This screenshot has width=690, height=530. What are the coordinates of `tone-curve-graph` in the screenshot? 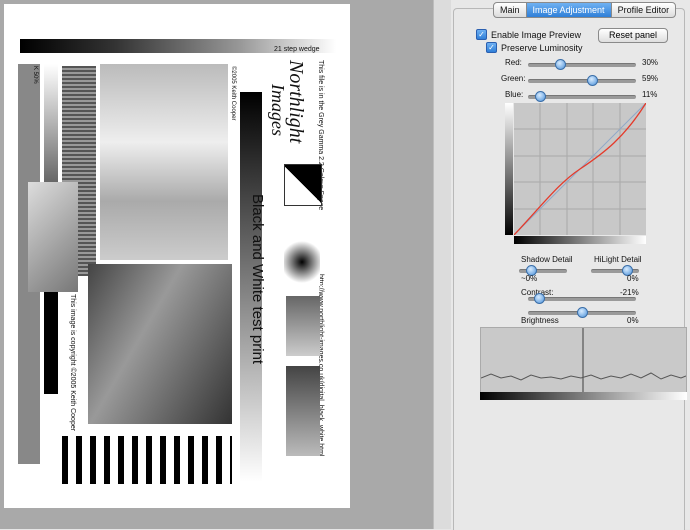 It's located at (580, 169).